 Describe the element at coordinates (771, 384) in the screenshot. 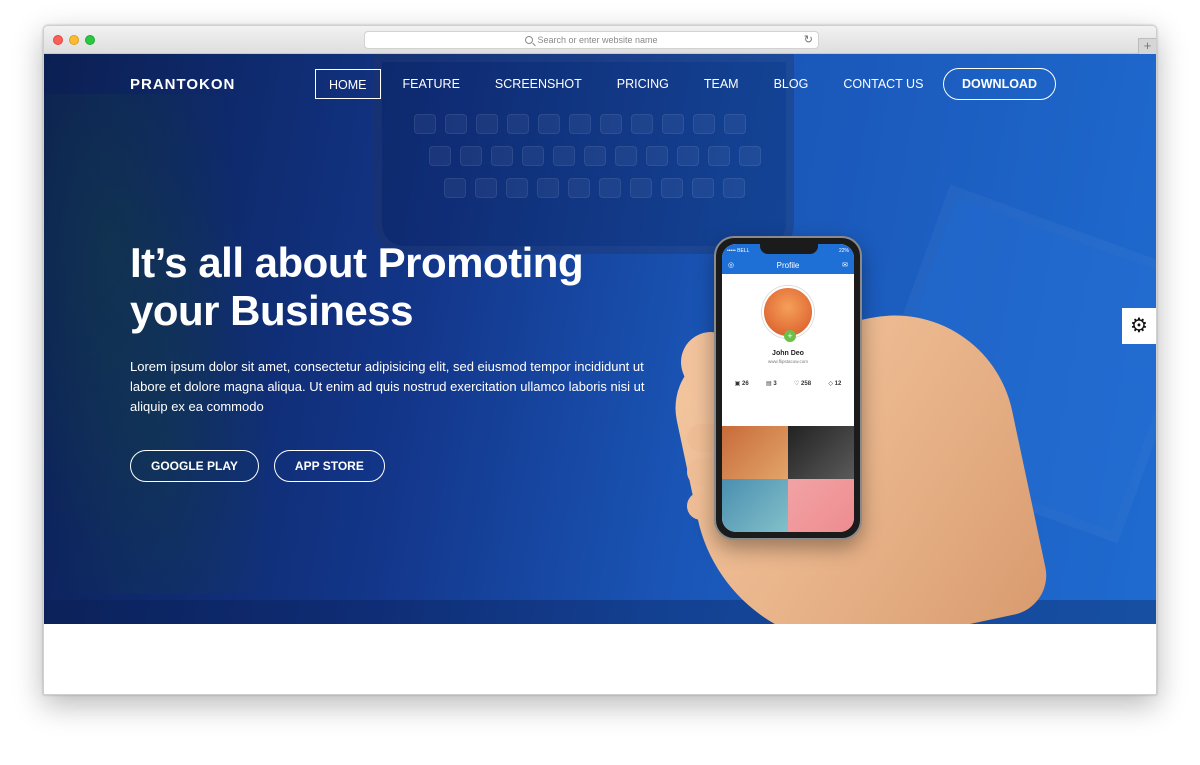

I see `briefcase-icon: ▤ 3` at that location.